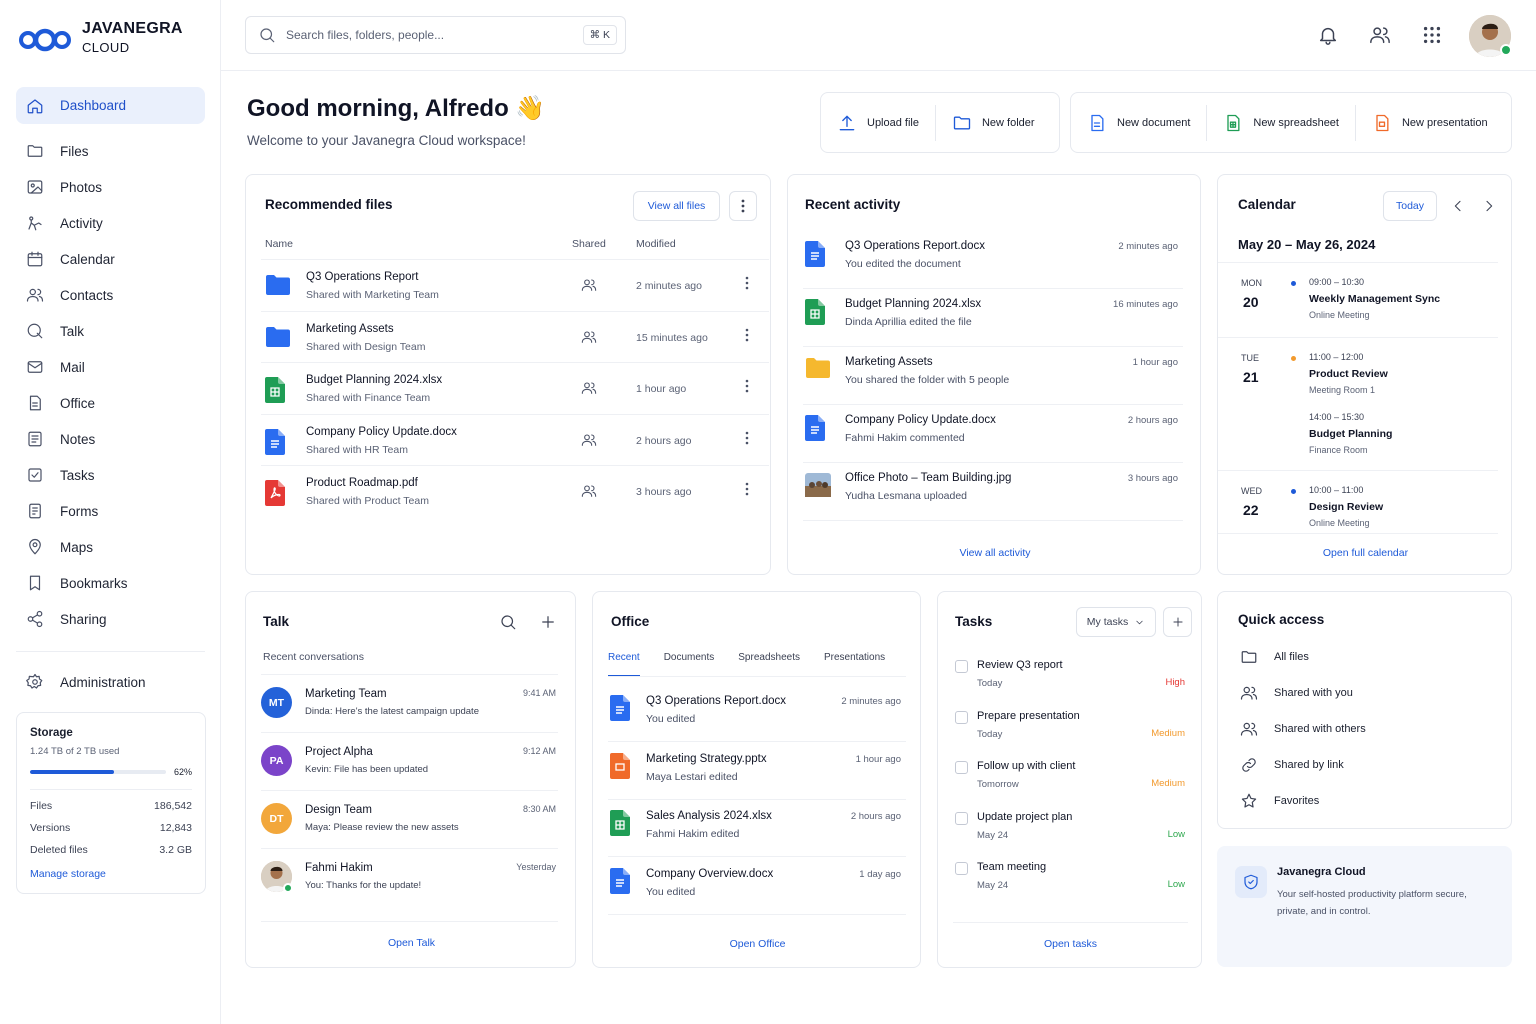 This screenshot has height=1024, width=1536. I want to click on sidebar-item-calendar: Calendar, so click(110, 259).